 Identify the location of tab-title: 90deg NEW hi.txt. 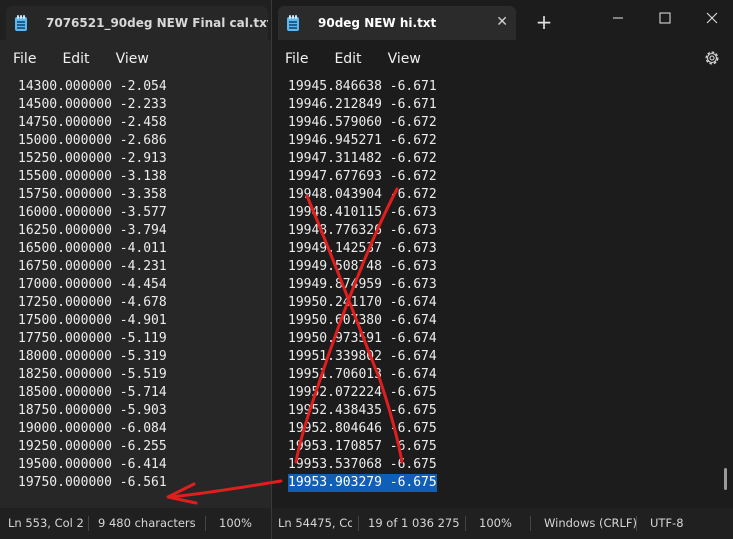
(377, 23).